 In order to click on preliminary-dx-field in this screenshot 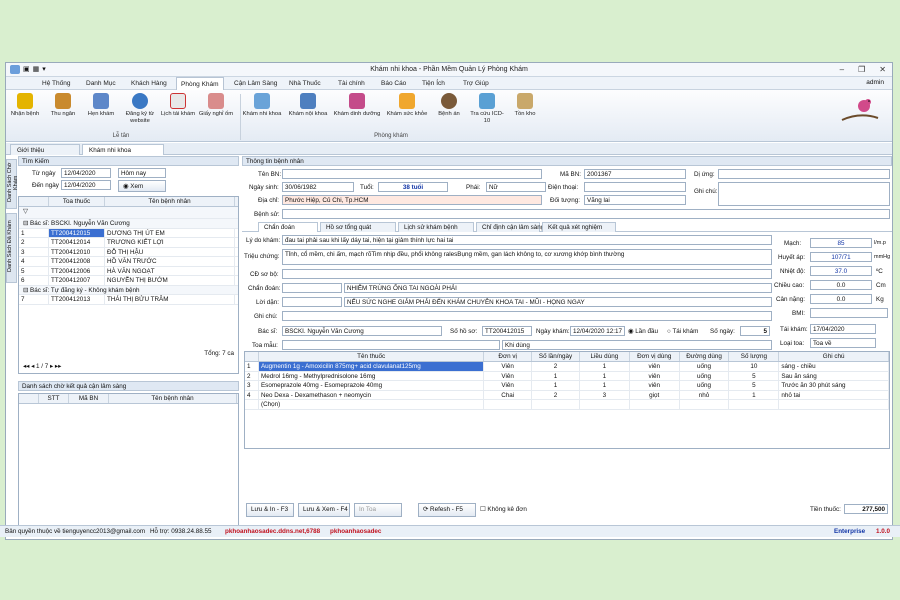, I will do `click(527, 274)`.